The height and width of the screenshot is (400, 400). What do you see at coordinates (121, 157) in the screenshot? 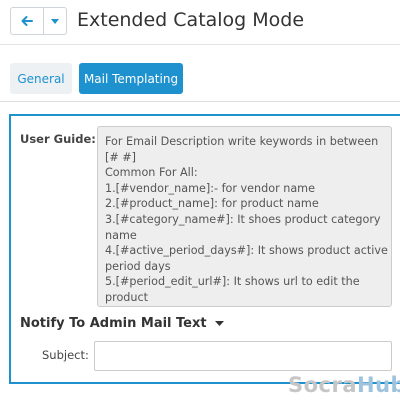
I see `user-guide-line: [# #]` at bounding box center [121, 157].